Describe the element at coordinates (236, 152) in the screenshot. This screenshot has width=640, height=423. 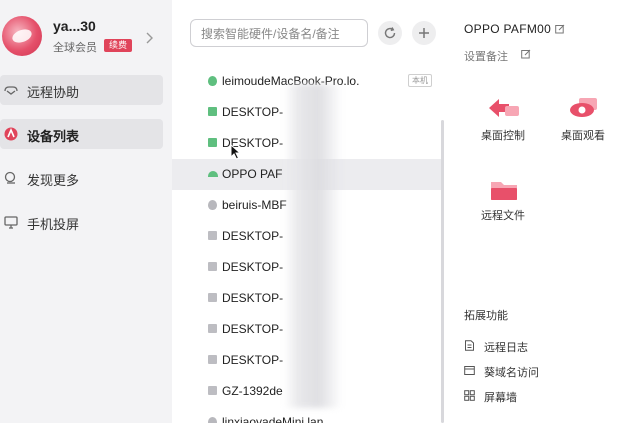
I see `mouse-cursor-icon` at that location.